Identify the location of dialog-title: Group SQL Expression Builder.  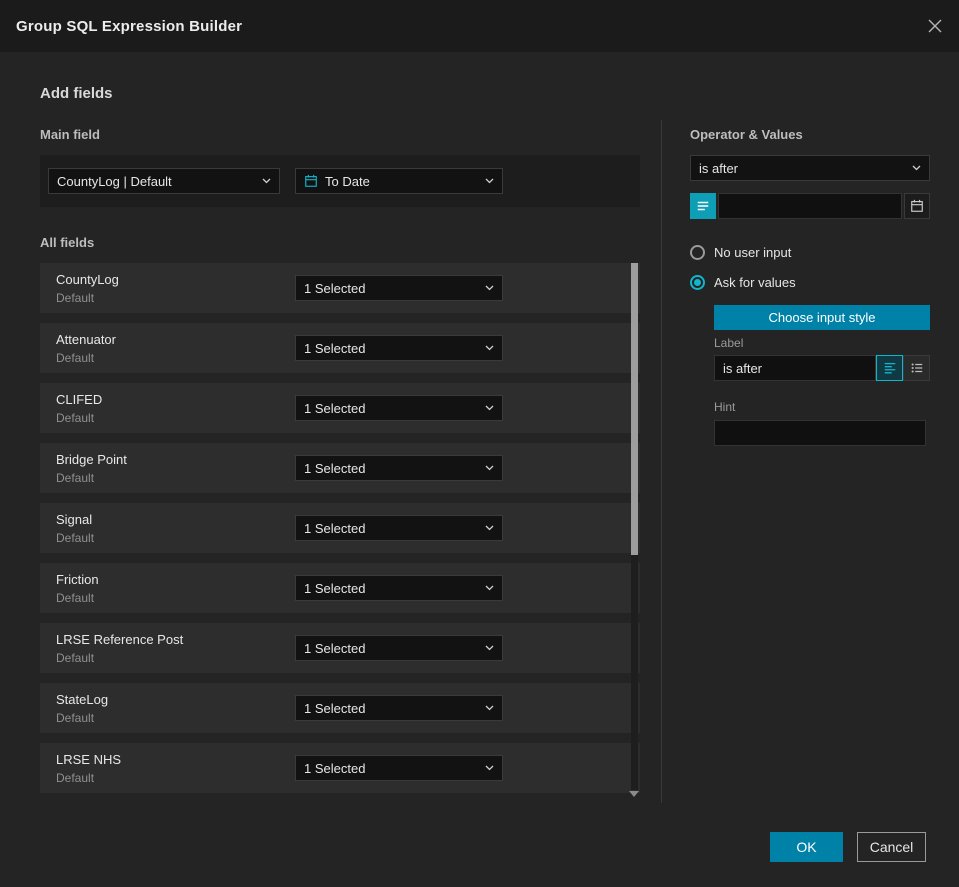
(129, 26).